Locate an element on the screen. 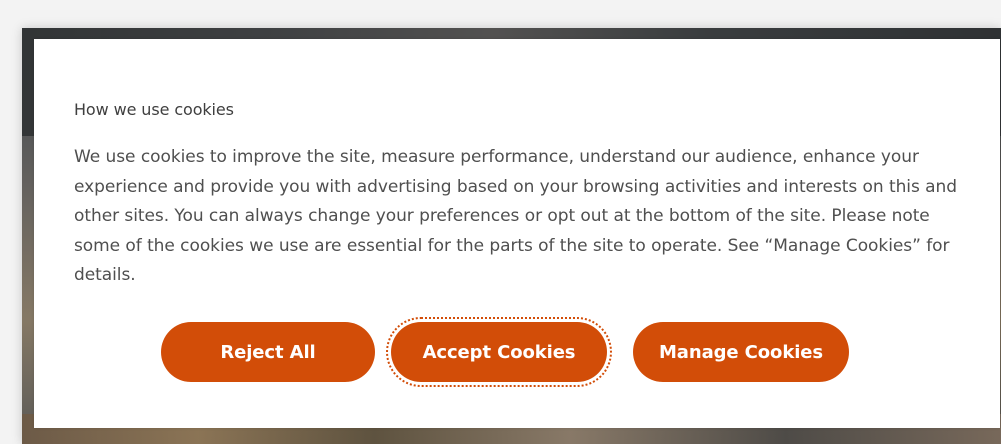  reject-all-button: Reject All is located at coordinates (268, 352).